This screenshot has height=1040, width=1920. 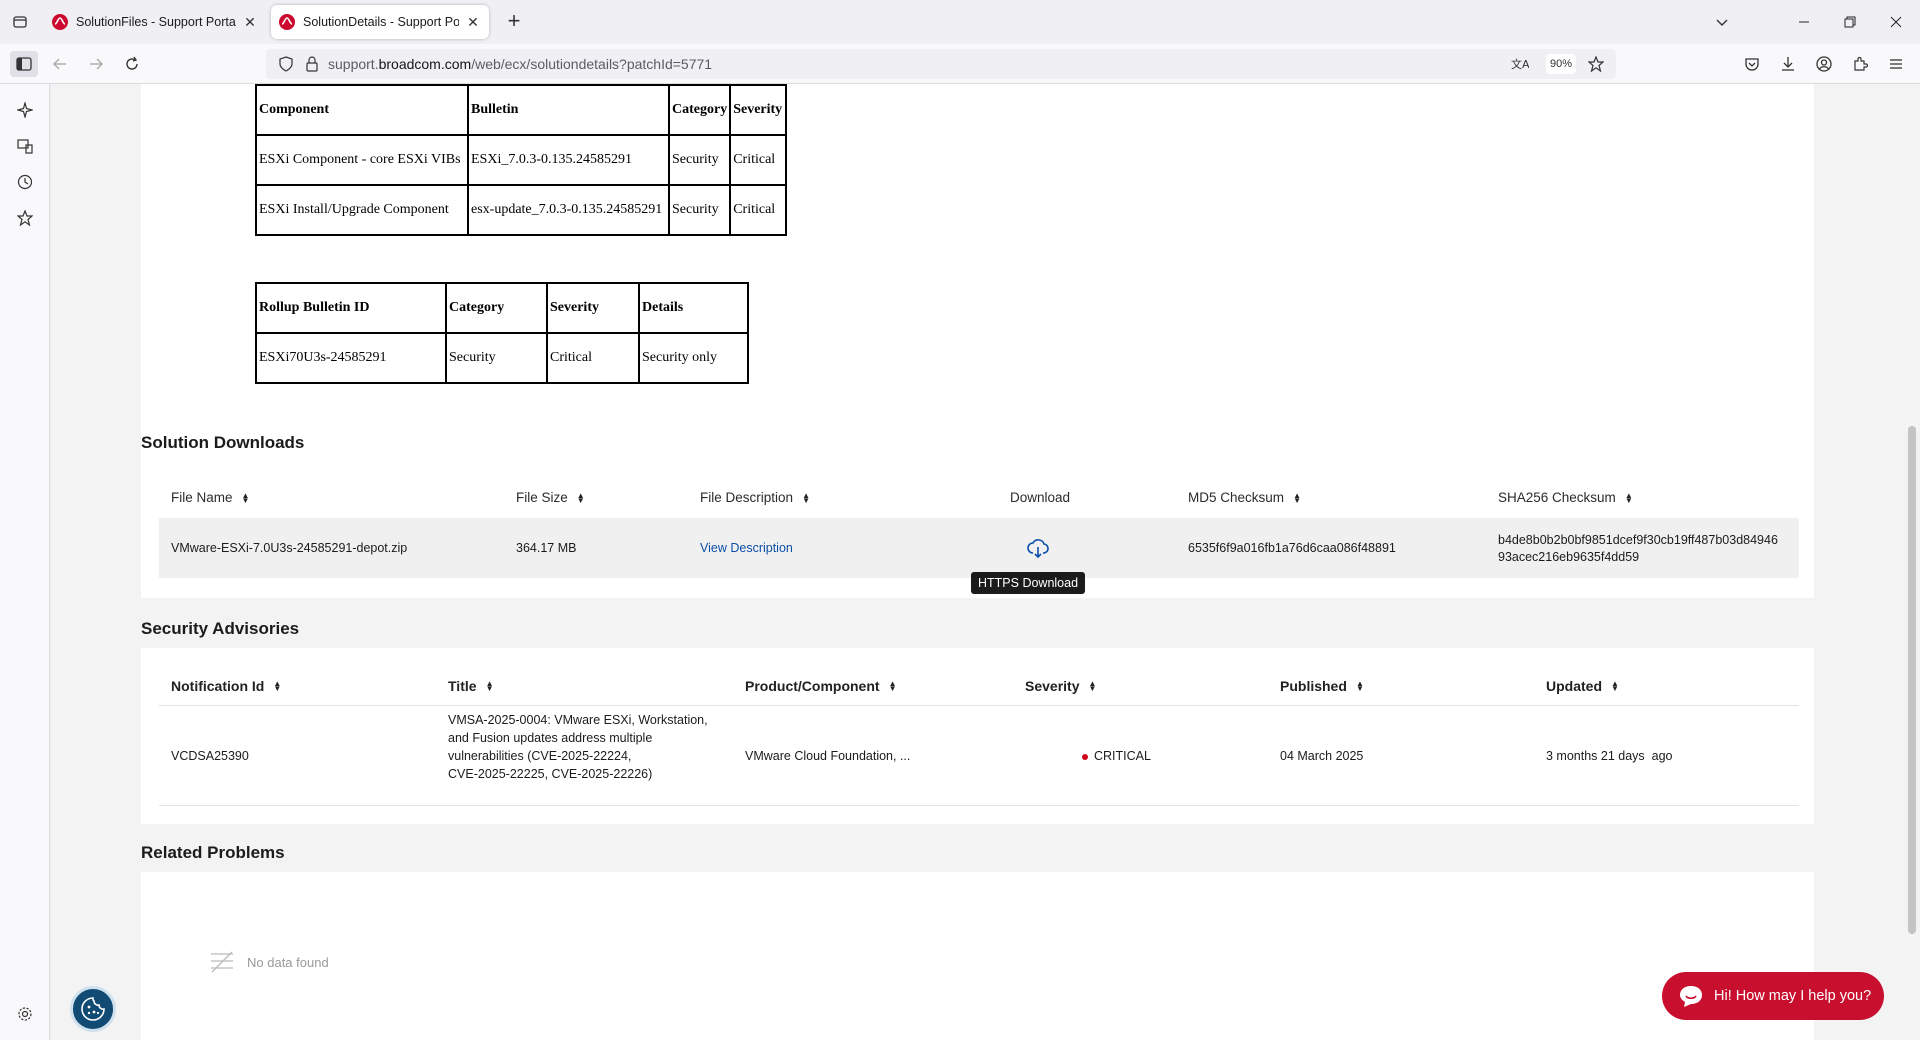 What do you see at coordinates (1896, 22) in the screenshot?
I see `close-window-icon` at bounding box center [1896, 22].